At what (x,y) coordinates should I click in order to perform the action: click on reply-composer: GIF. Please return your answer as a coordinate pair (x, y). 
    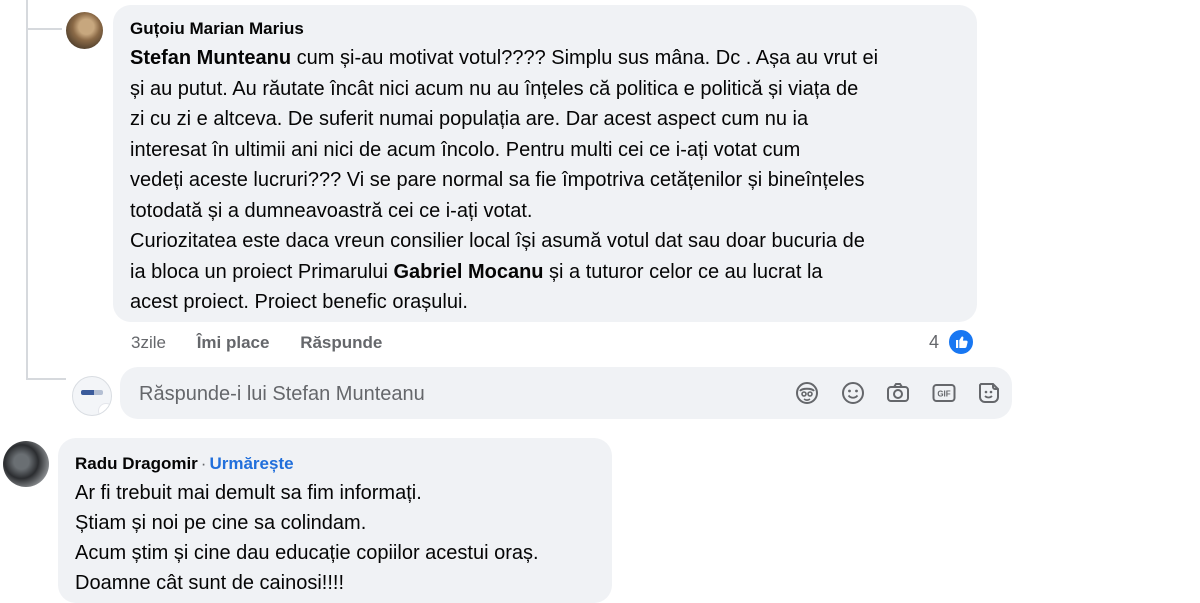
    Looking at the image, I should click on (566, 394).